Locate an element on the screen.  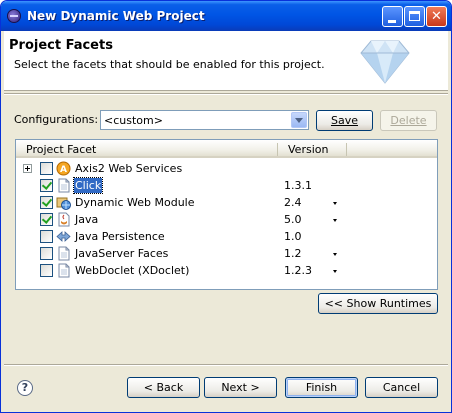
next-label: Next > is located at coordinates (240, 387).